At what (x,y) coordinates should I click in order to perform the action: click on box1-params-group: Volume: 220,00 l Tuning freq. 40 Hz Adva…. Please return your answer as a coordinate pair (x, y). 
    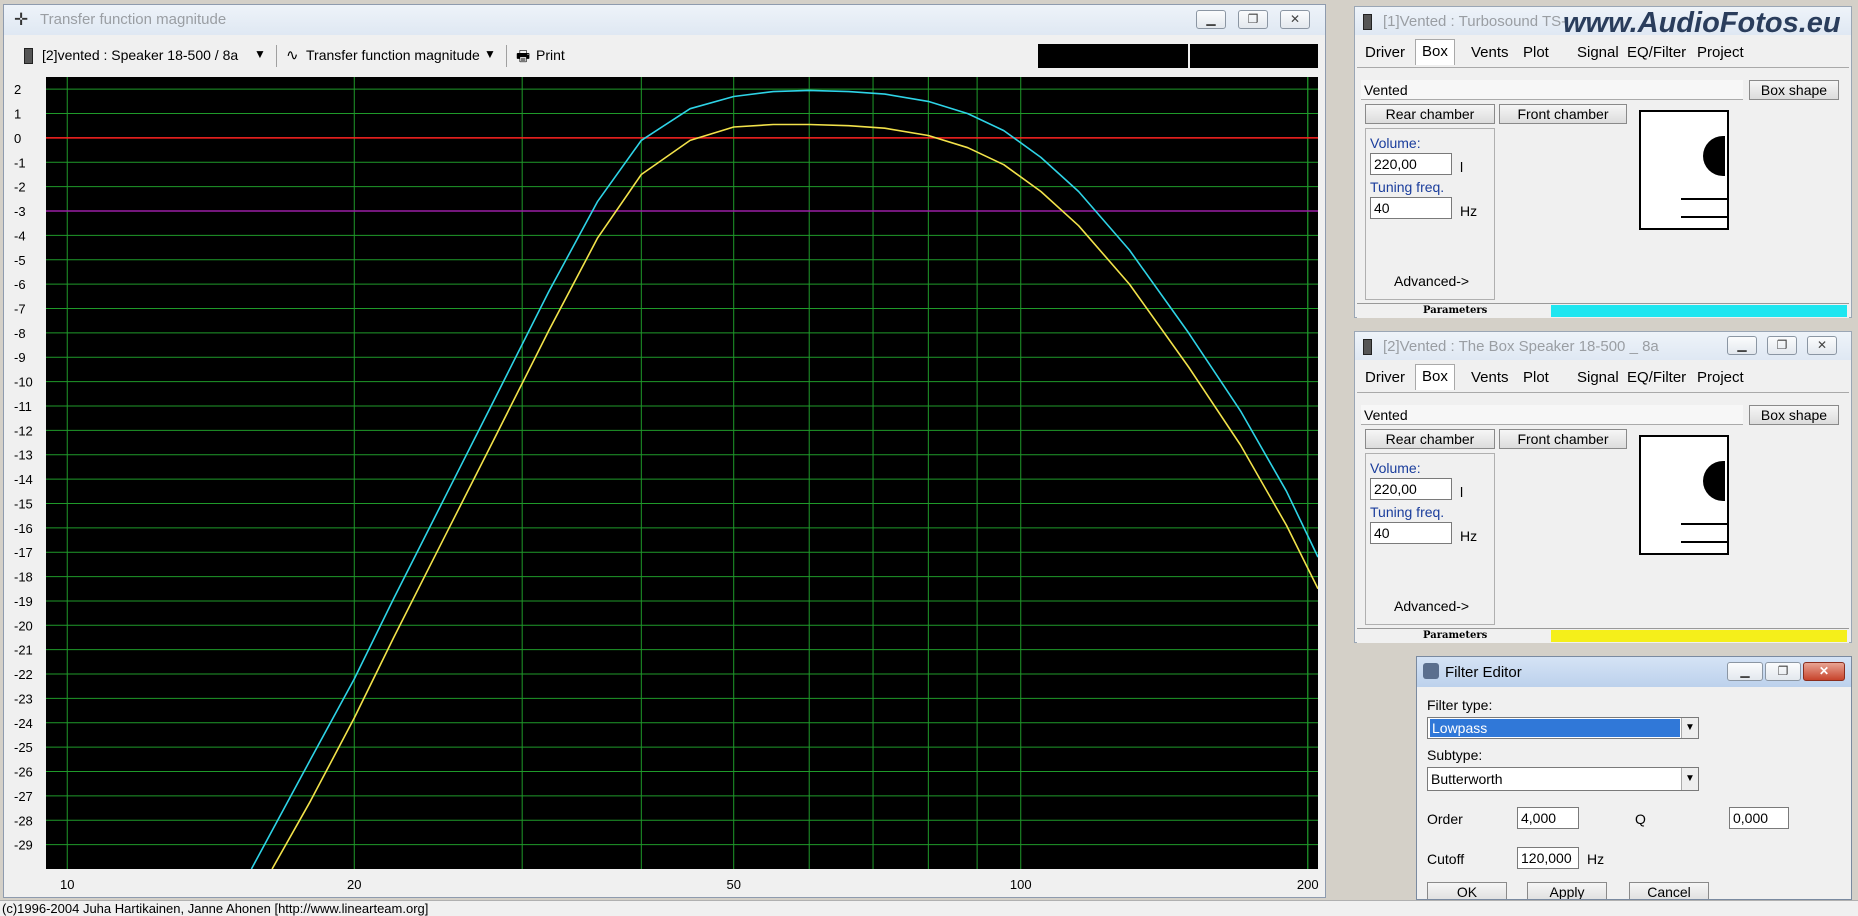
    Looking at the image, I should click on (1430, 214).